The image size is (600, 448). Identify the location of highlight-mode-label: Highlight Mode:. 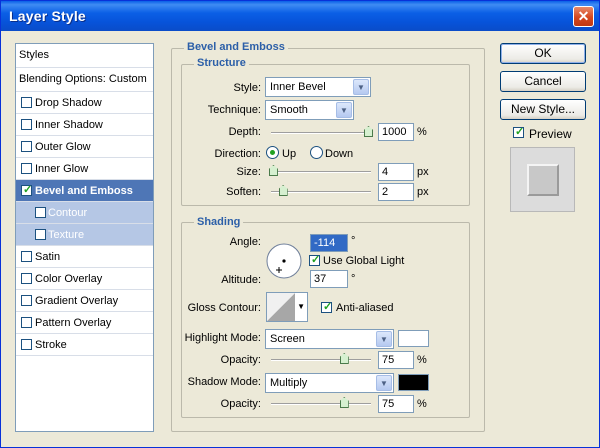
(222, 338).